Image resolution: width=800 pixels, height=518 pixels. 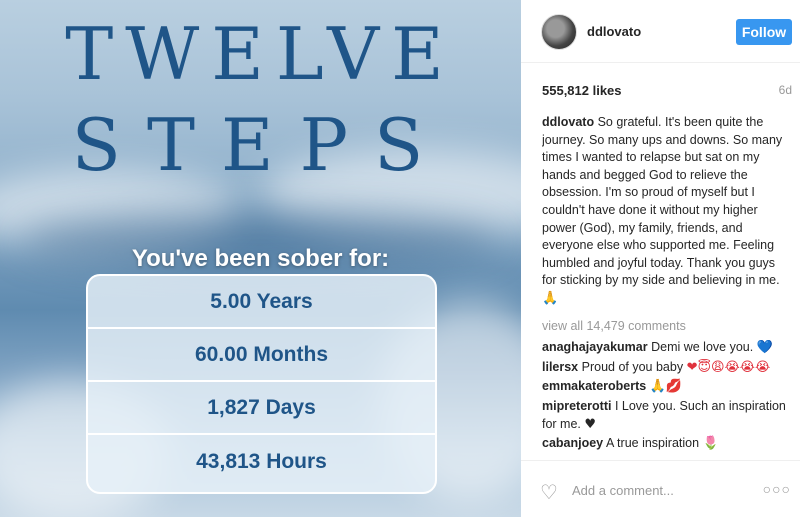 I want to click on comment-item: anaghajayakumar Demi we love you. 💙, so click(x=664, y=348).